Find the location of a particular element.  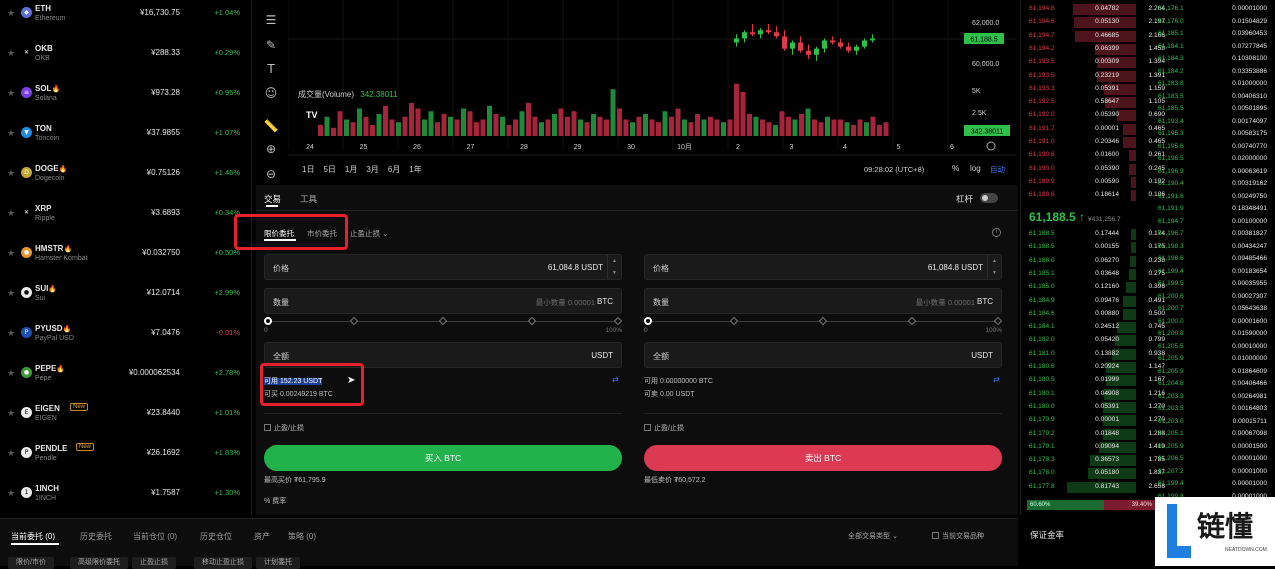

bottom-tab-1: 历史委托 is located at coordinates (96, 536).